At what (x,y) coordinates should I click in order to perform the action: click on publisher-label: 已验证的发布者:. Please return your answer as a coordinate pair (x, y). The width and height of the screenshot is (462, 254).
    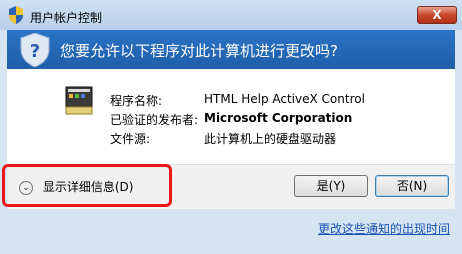
    Looking at the image, I should click on (154, 120).